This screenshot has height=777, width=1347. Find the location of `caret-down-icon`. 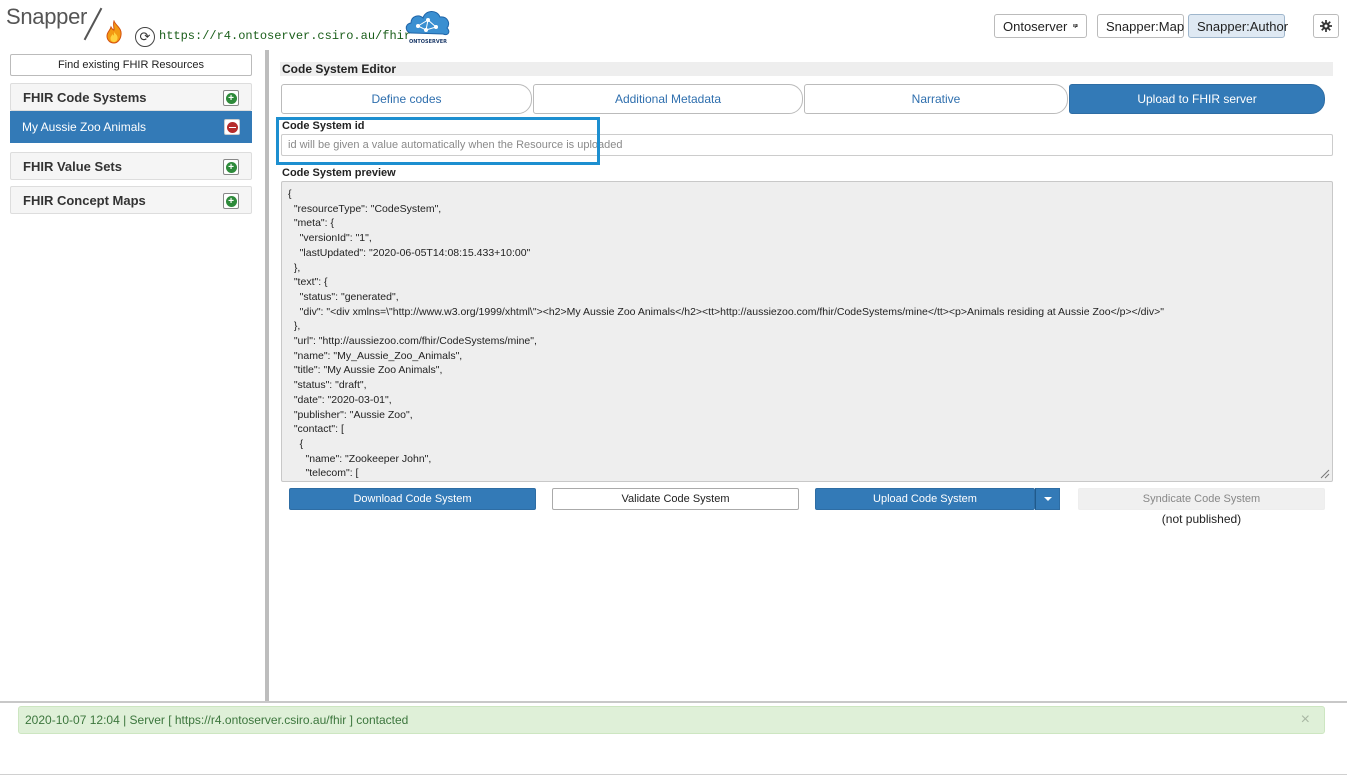

caret-down-icon is located at coordinates (1047, 499).